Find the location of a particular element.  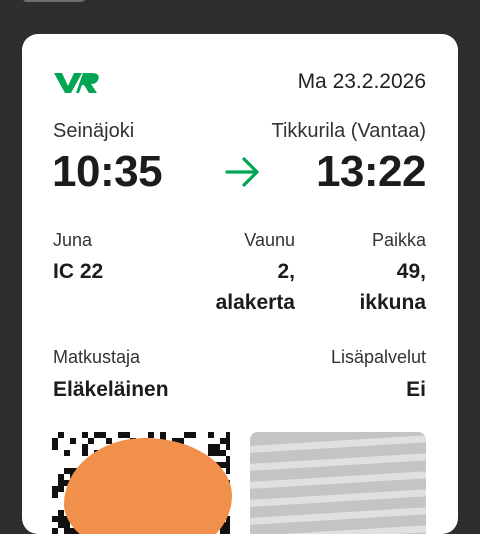

arrival-time: 13:22 is located at coordinates (371, 171).